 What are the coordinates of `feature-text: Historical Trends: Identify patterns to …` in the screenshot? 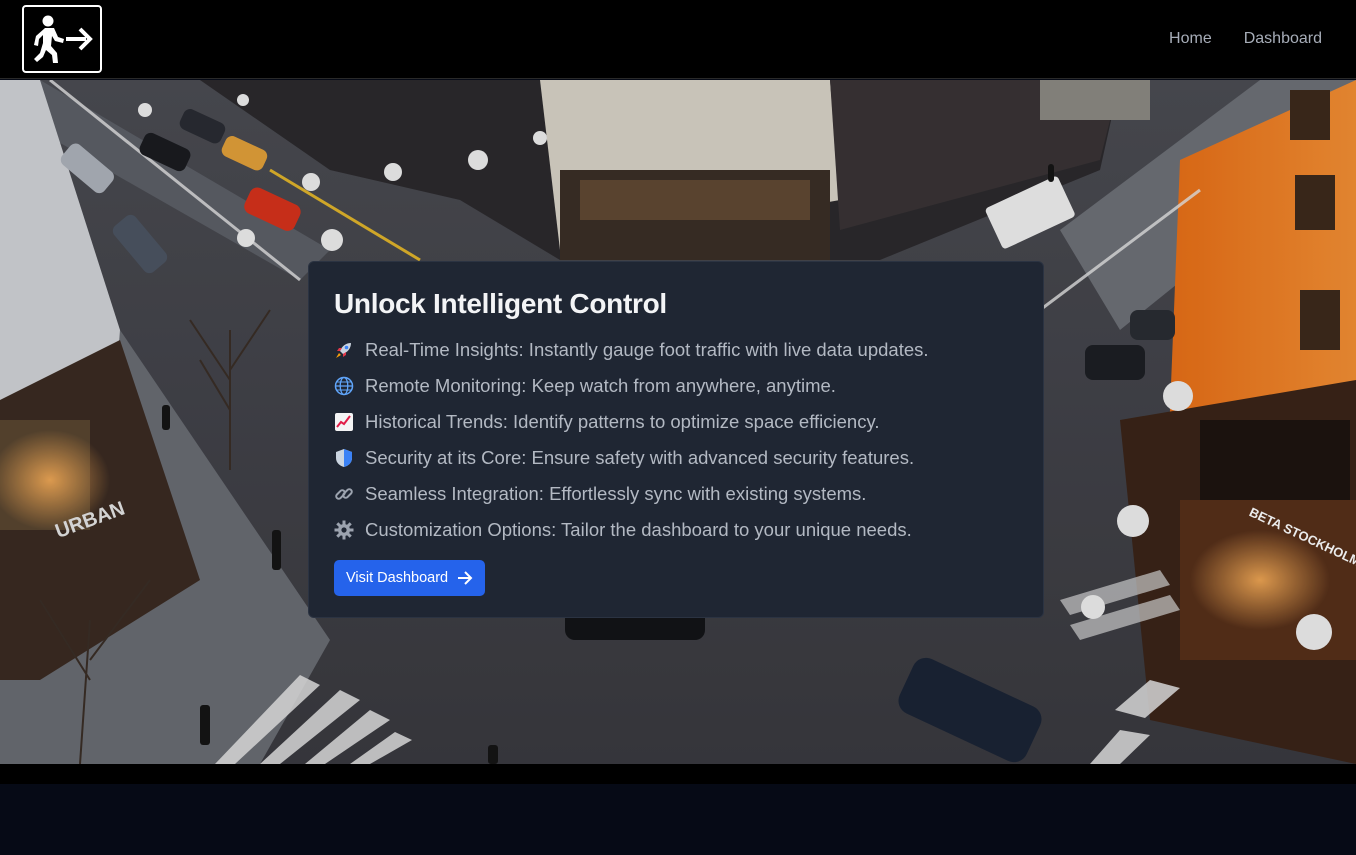 It's located at (622, 421).